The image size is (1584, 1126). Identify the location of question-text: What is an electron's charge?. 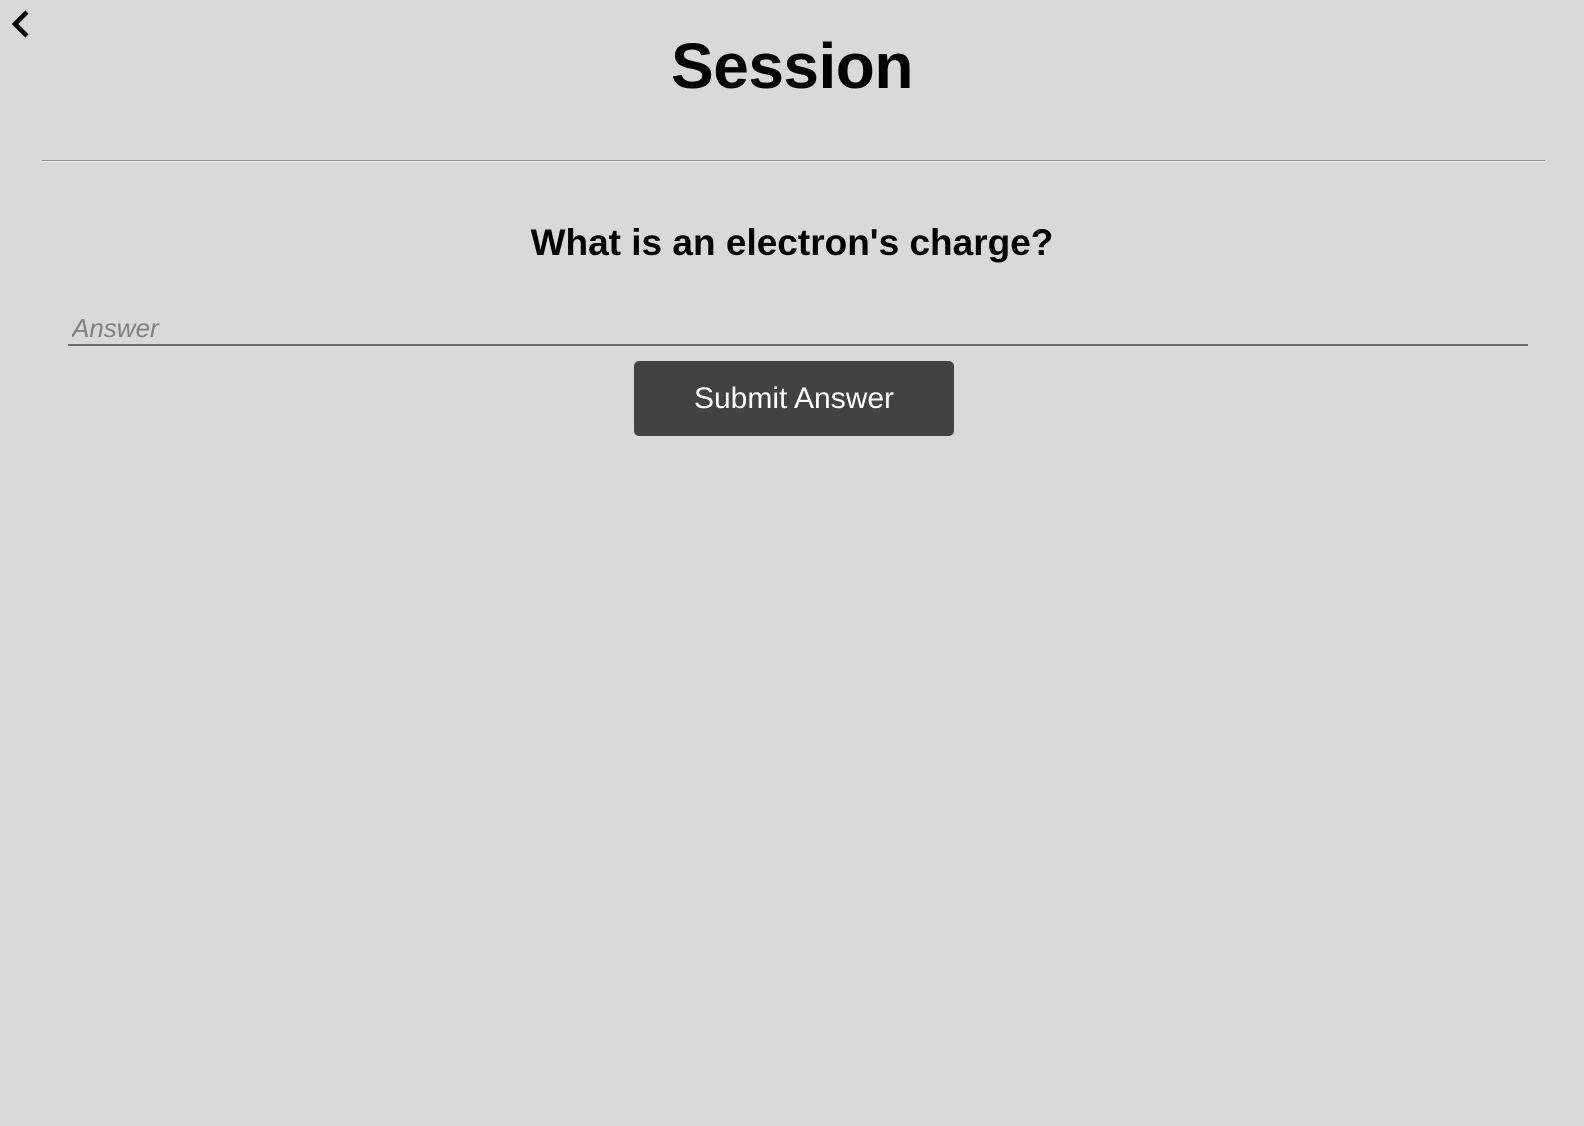
(792, 242).